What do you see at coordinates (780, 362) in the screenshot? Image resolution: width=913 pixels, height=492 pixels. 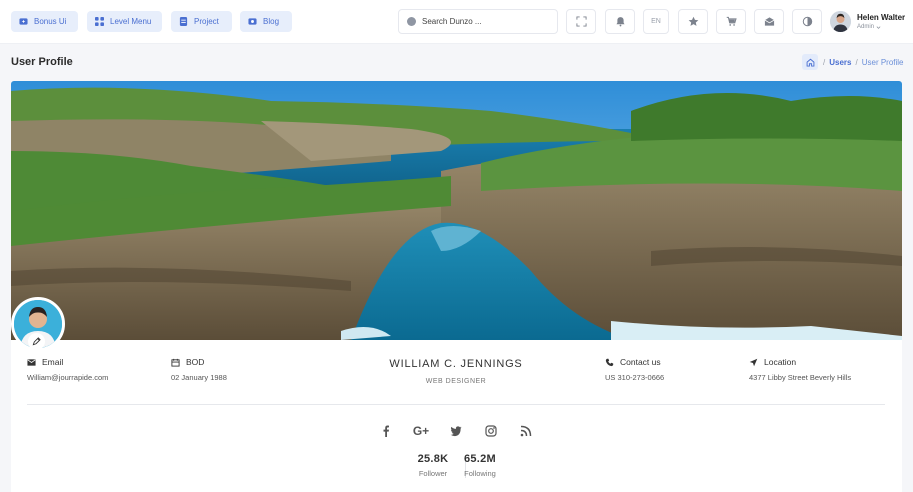 I see `location-label-text: Location` at bounding box center [780, 362].